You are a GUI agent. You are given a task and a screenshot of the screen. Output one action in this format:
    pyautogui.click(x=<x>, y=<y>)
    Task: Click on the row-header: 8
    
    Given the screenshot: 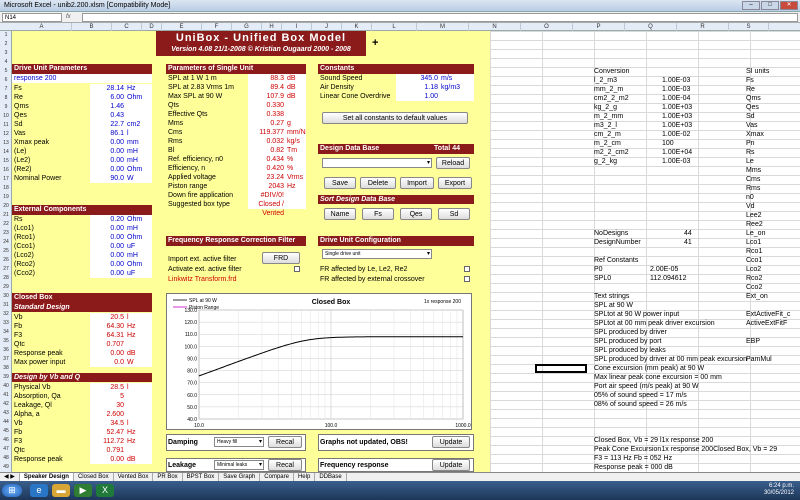 What is the action you would take?
    pyautogui.click(x=6, y=98)
    